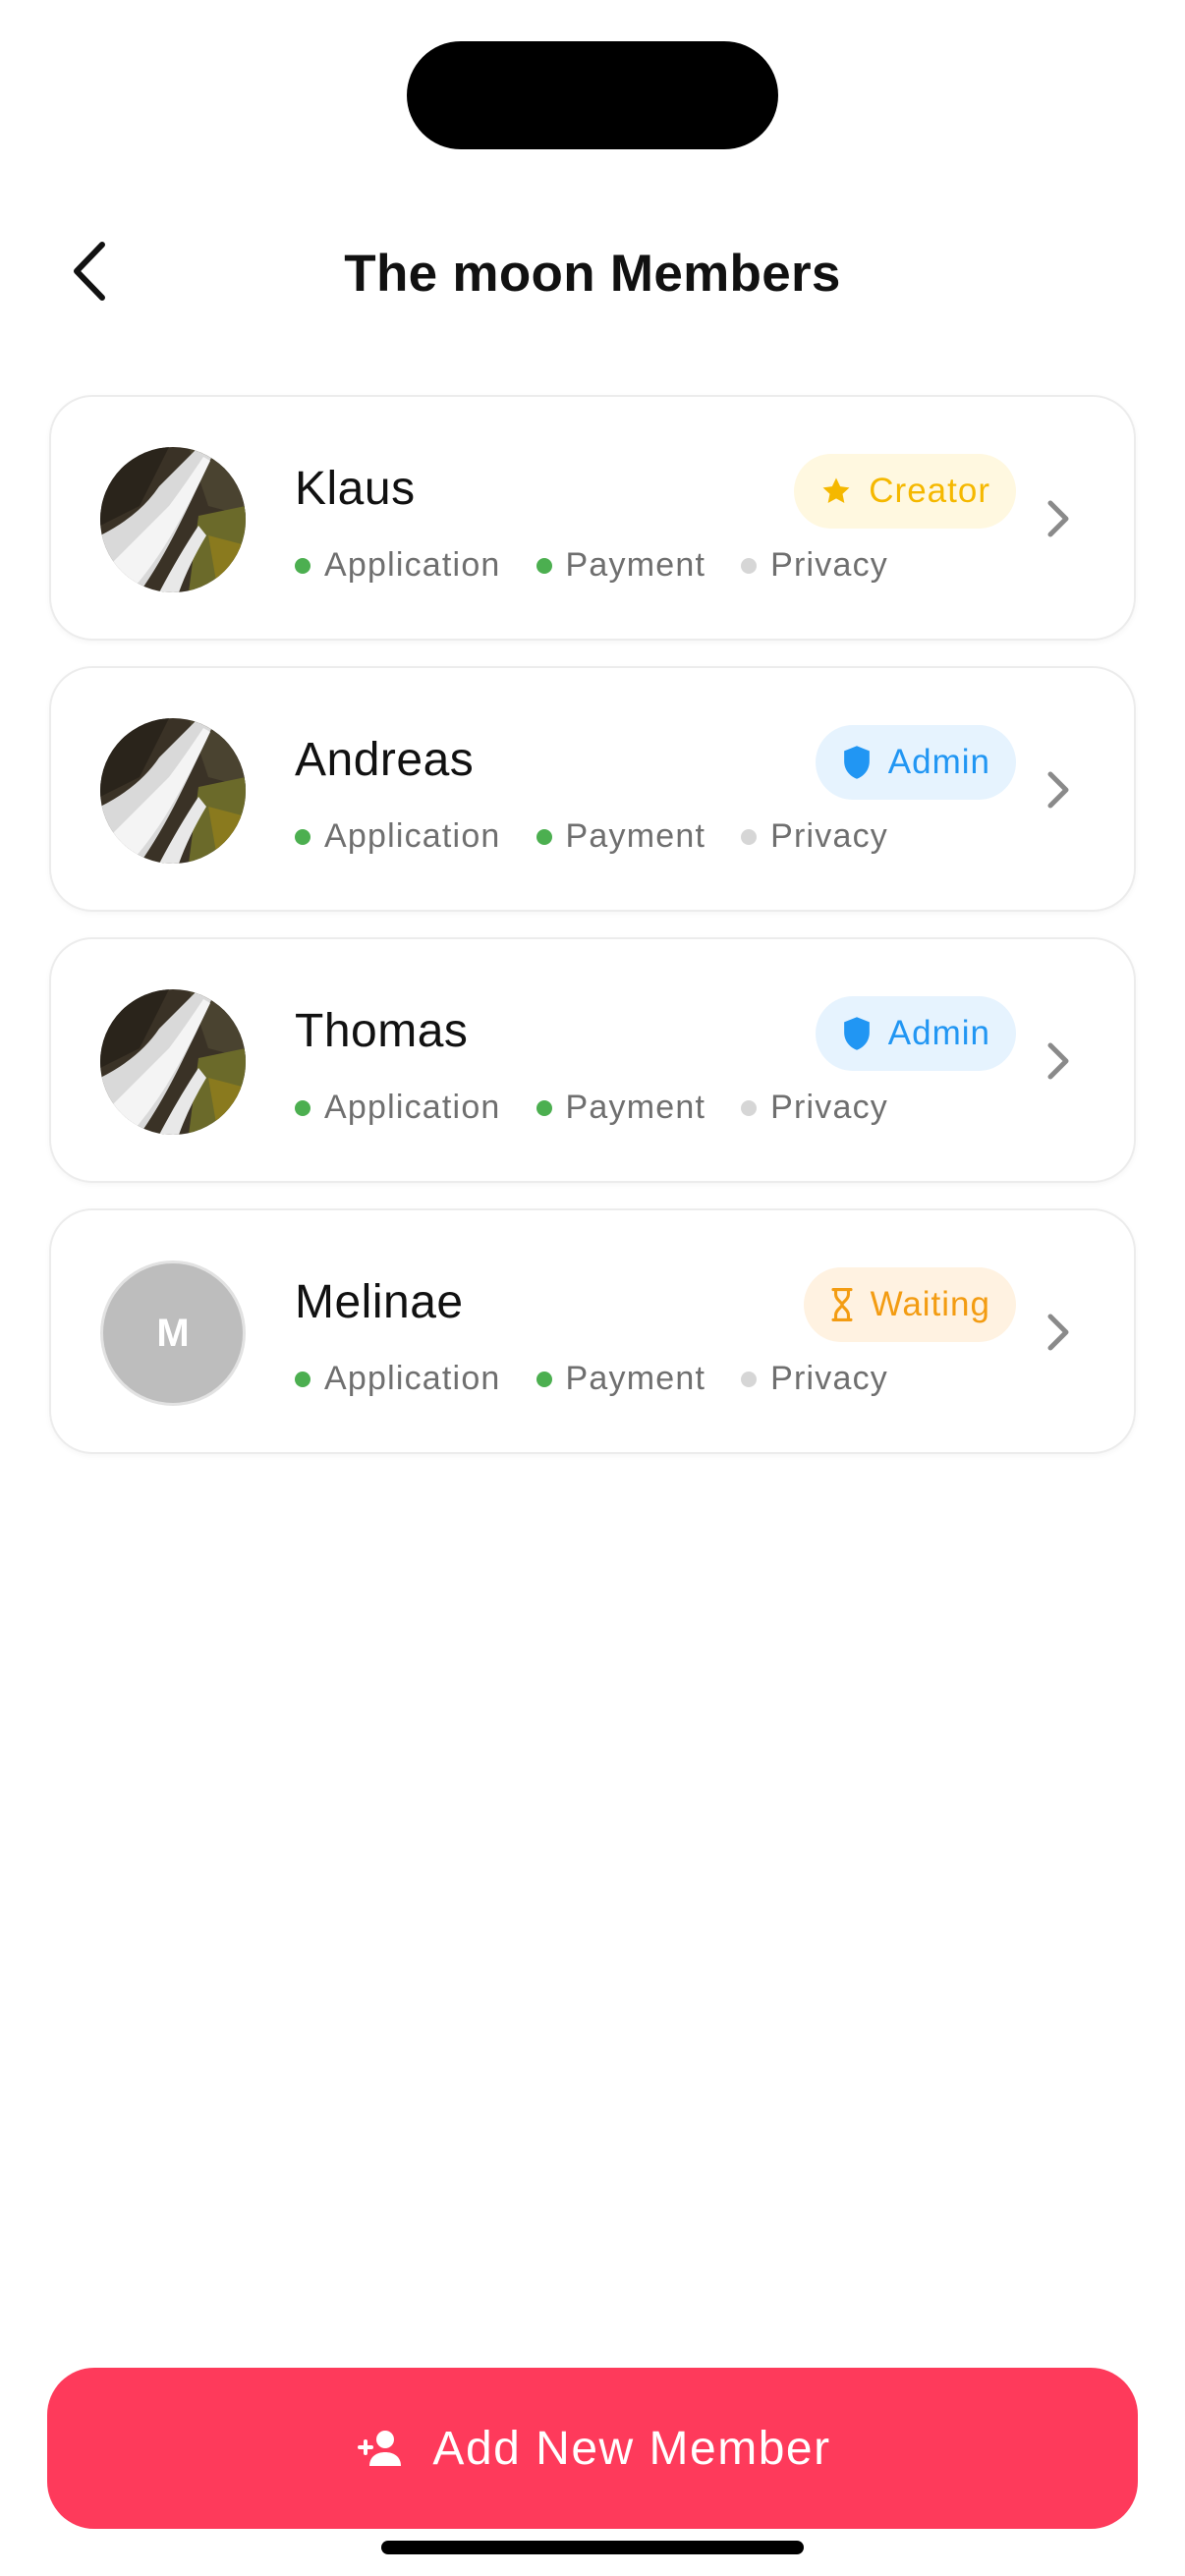  Describe the element at coordinates (930, 491) in the screenshot. I see `role-label: Creator` at that location.